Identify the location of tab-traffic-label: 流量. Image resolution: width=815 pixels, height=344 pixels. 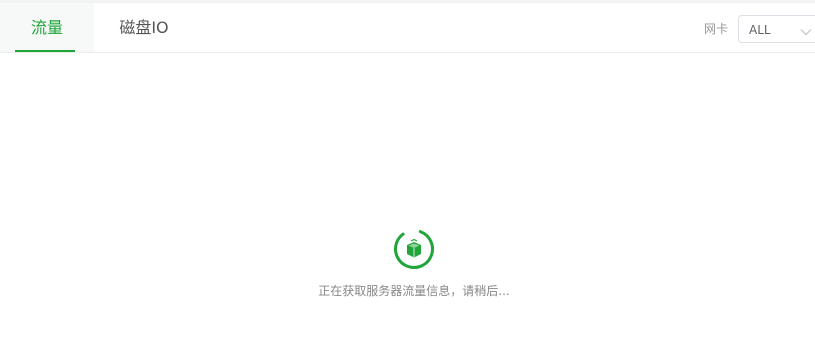
(46, 27).